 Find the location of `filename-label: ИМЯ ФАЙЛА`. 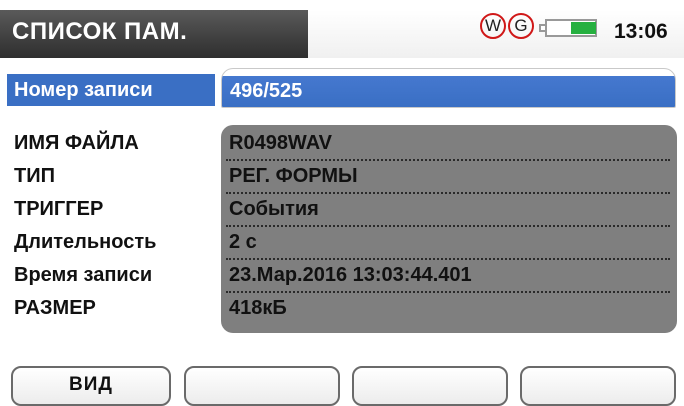

filename-label: ИМЯ ФАЙЛА is located at coordinates (76, 143).